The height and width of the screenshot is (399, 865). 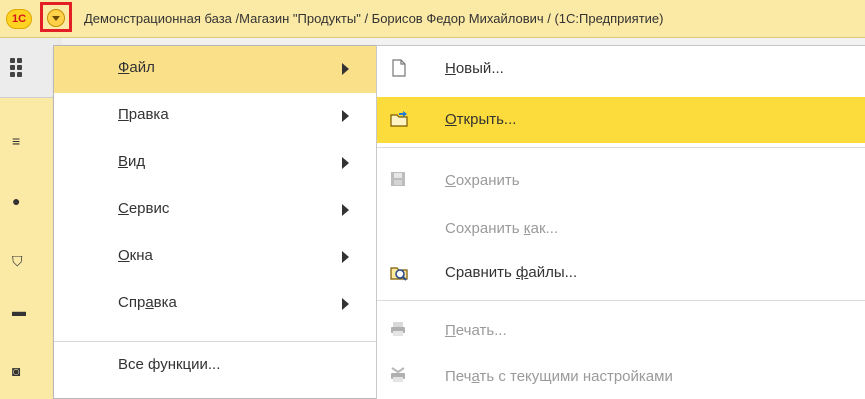 What do you see at coordinates (215, 163) in the screenshot?
I see `menu-item-view: Вид` at bounding box center [215, 163].